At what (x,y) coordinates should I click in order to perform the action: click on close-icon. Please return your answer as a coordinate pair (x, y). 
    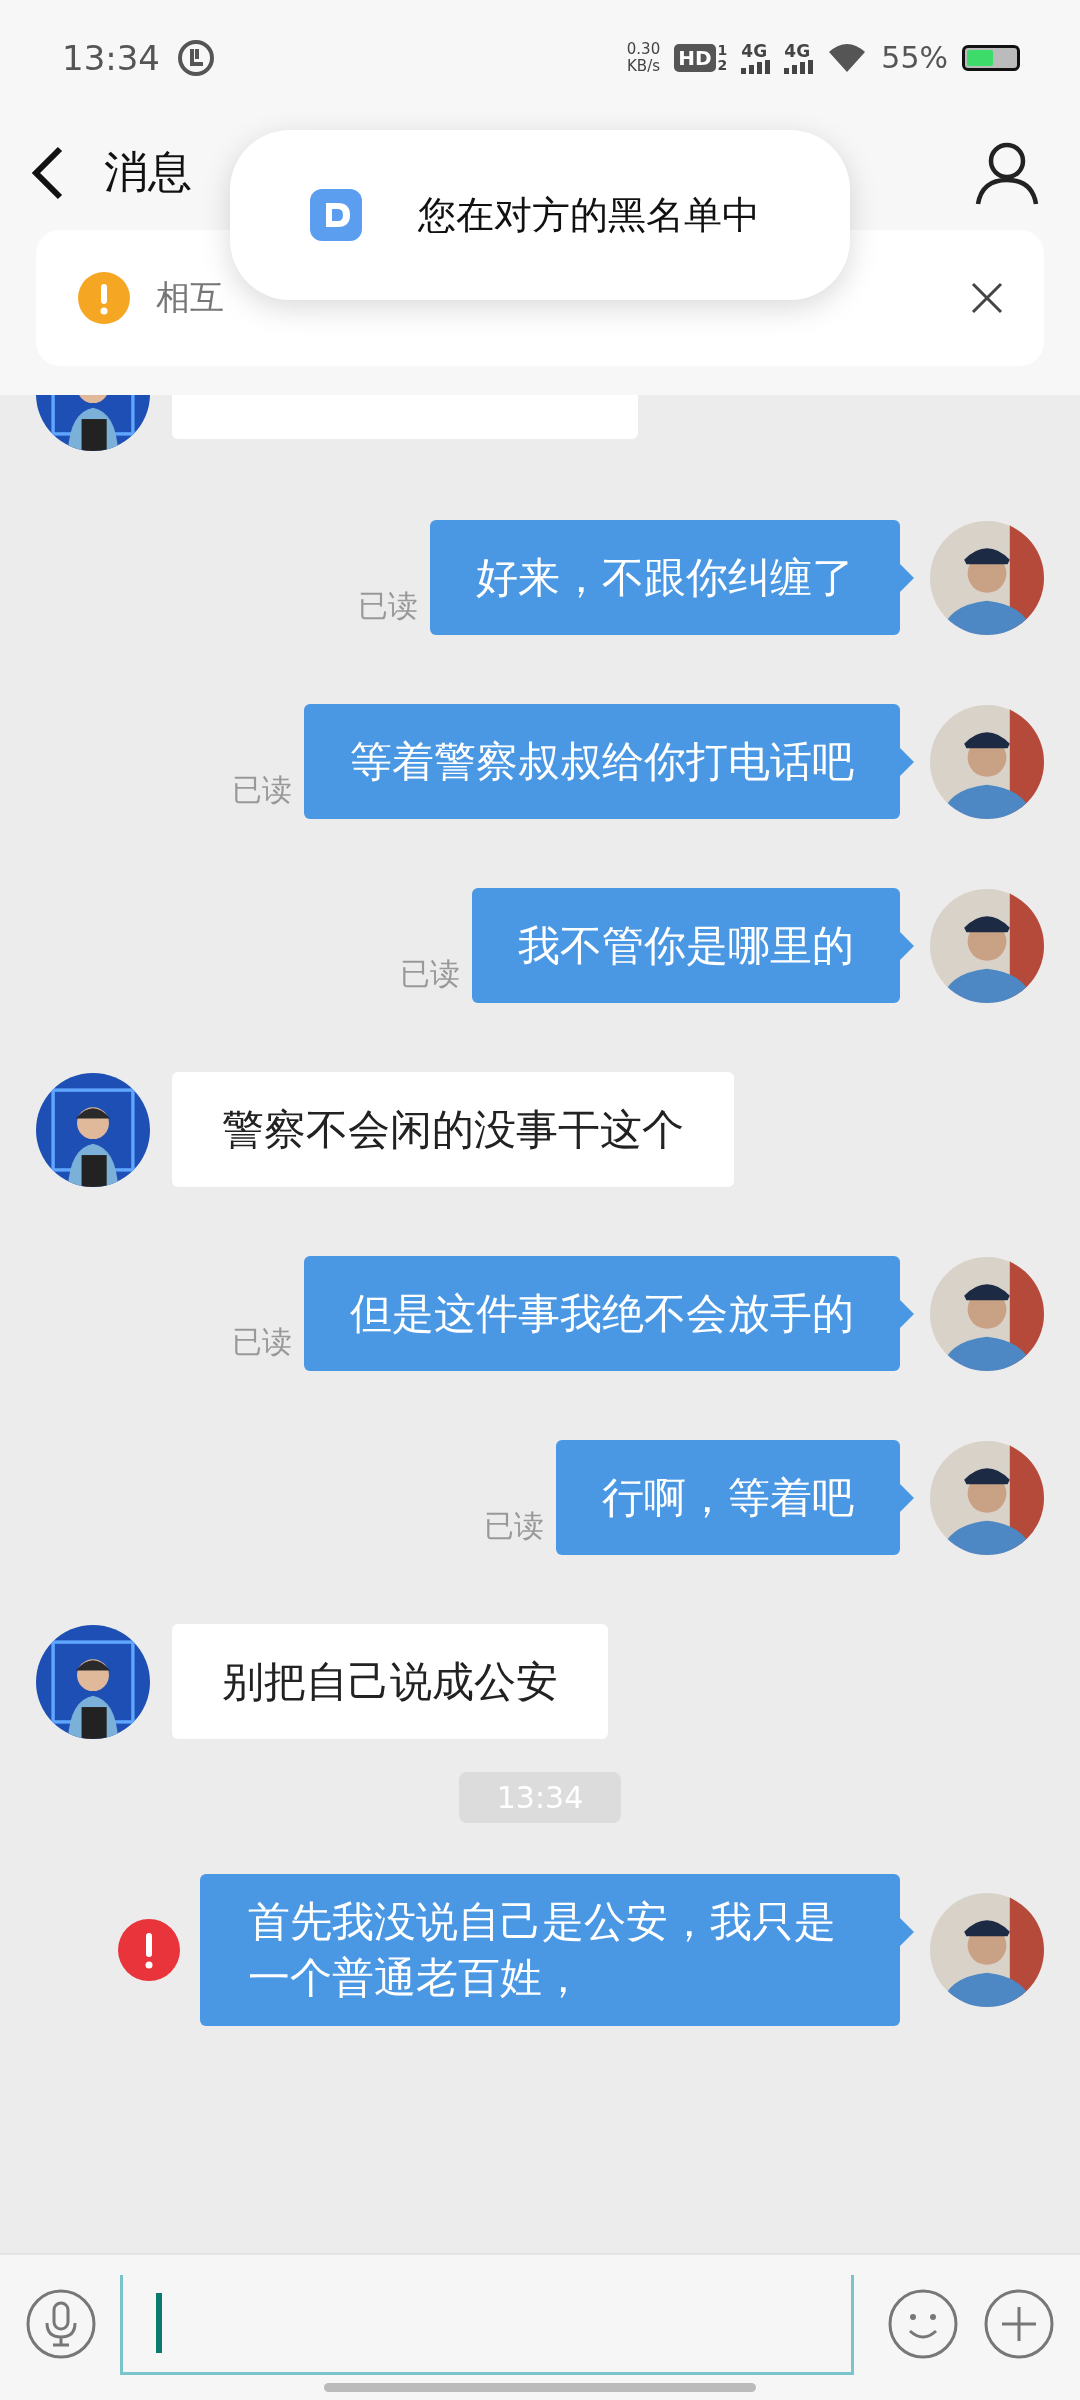
    Looking at the image, I should click on (987, 298).